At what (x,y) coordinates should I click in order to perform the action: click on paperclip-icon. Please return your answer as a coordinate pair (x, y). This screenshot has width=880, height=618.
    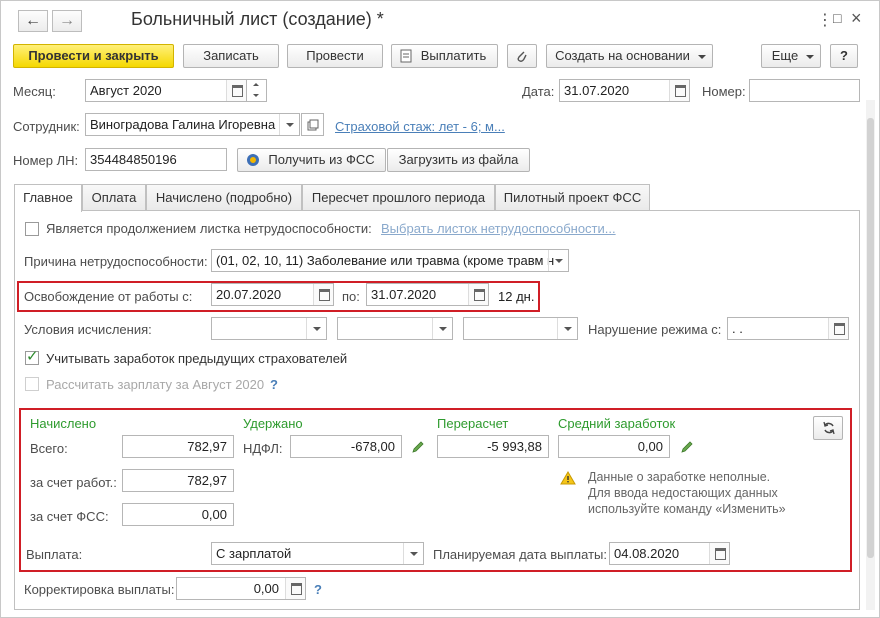
    Looking at the image, I should click on (522, 56).